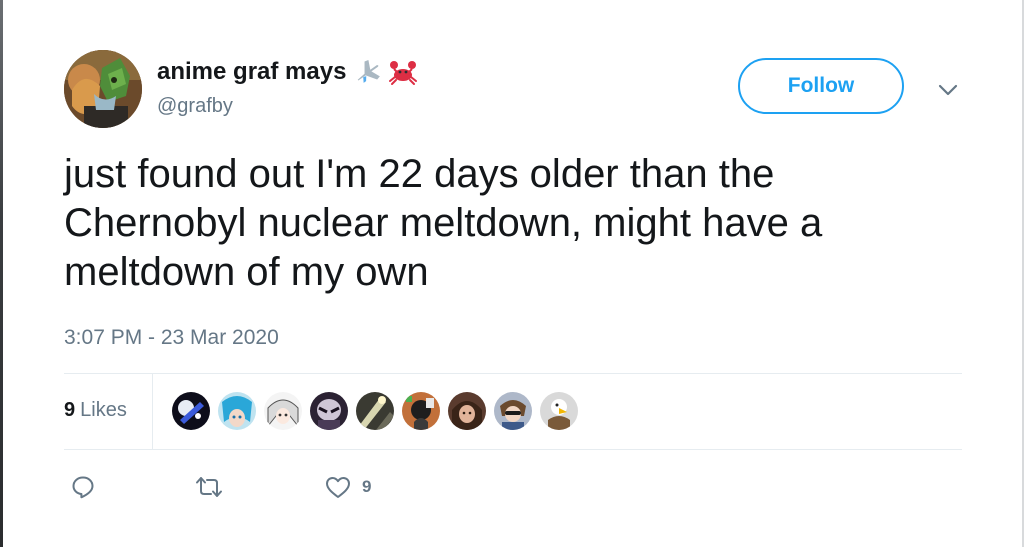 This screenshot has width=1024, height=547. I want to click on retweet-button, so click(209, 487).